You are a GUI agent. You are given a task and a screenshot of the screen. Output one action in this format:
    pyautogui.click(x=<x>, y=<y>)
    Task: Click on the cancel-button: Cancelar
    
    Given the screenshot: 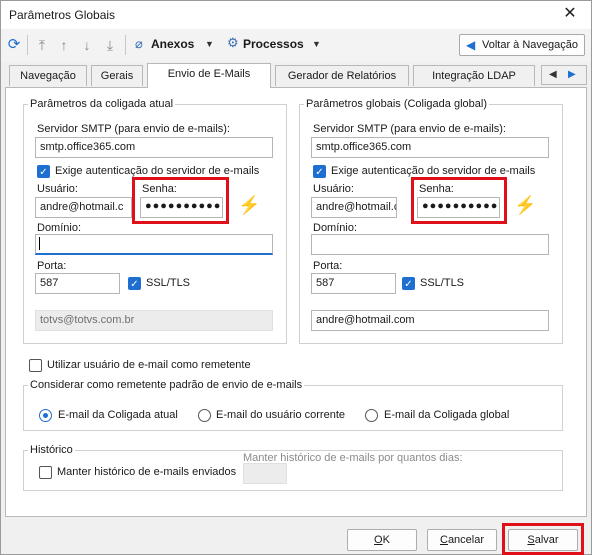 What is the action you would take?
    pyautogui.click(x=462, y=540)
    